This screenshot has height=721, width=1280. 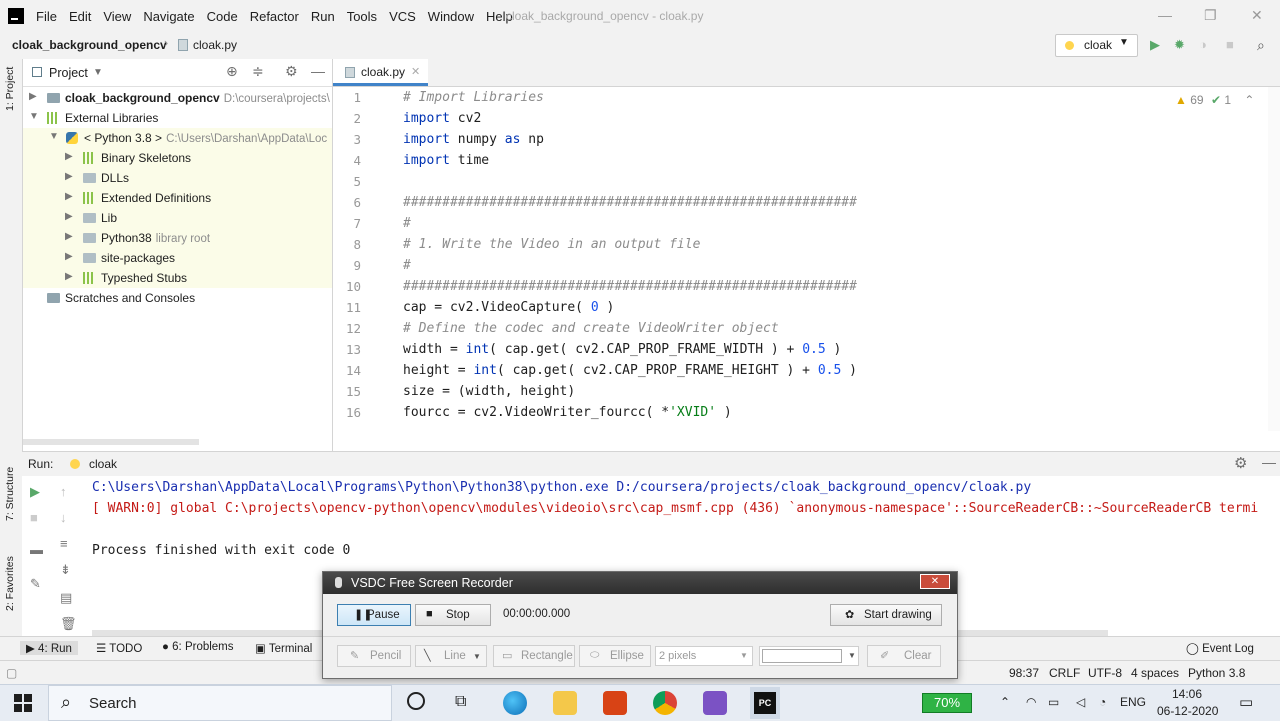 I want to click on project-view-select: Project, so click(x=68, y=73).